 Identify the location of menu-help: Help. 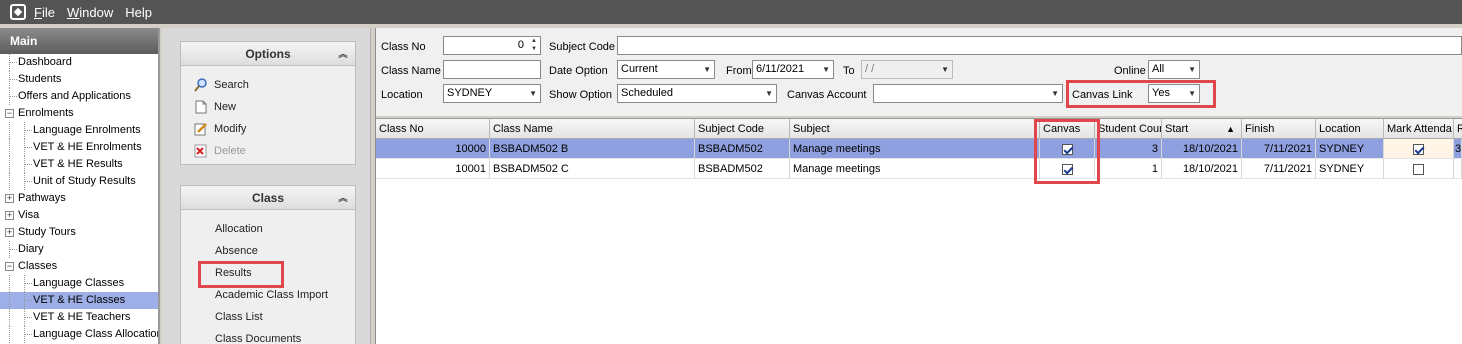
(138, 12).